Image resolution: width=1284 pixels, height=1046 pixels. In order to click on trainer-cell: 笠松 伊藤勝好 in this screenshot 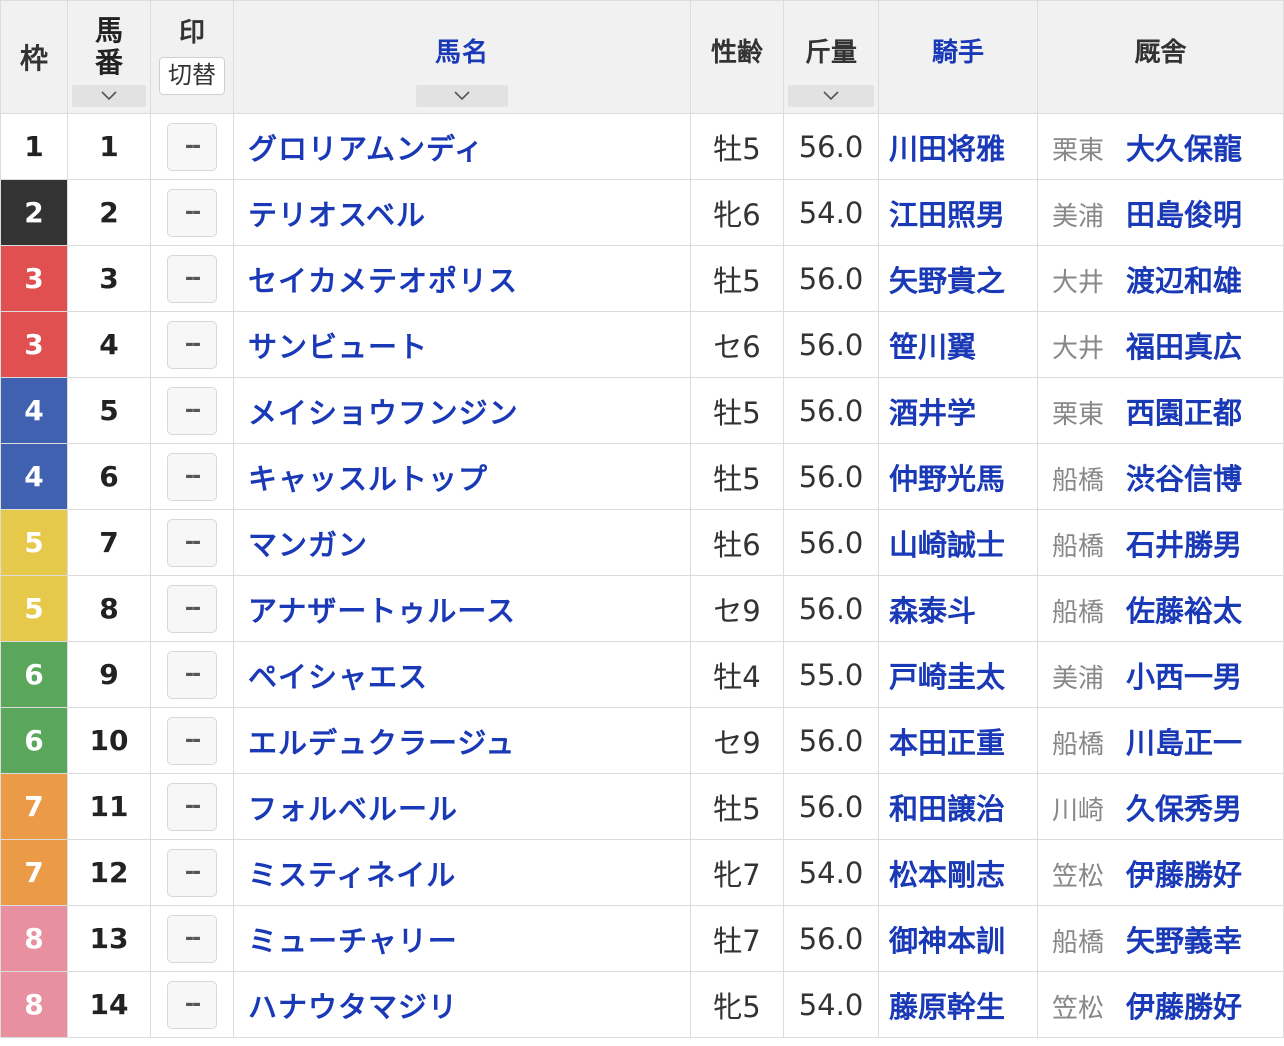, I will do `click(1160, 872)`.